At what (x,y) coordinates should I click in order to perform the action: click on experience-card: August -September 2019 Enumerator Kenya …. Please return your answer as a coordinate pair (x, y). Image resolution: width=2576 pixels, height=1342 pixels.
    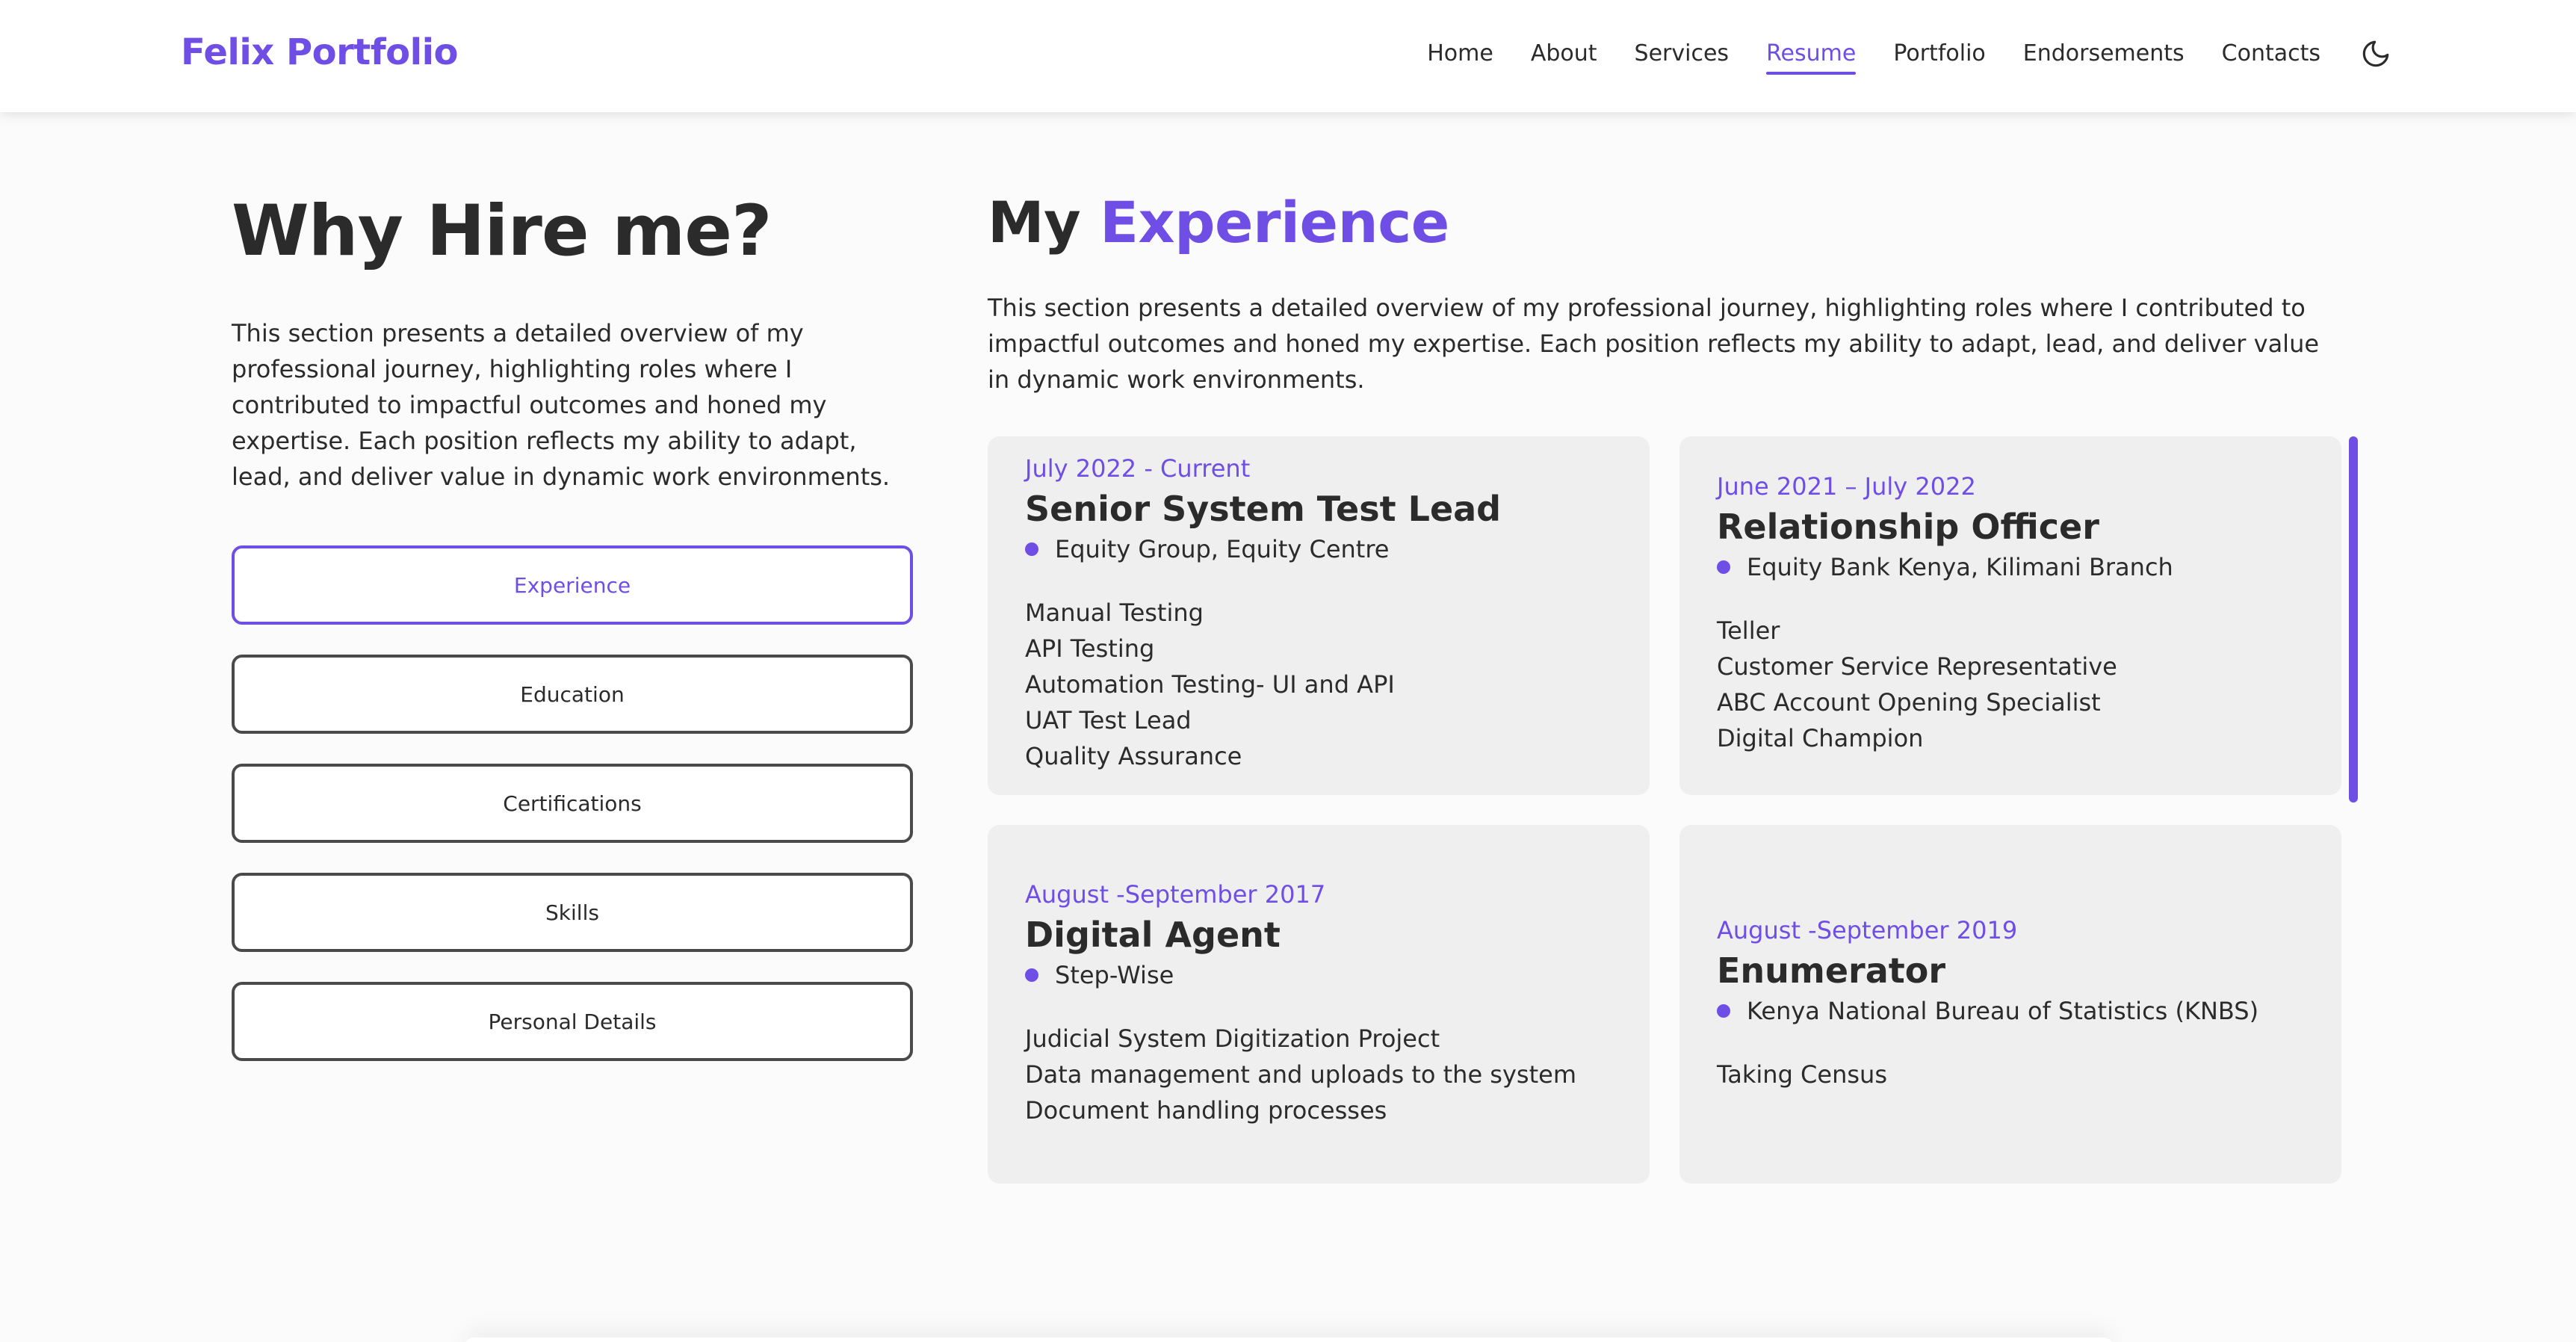
    Looking at the image, I should click on (2010, 1005).